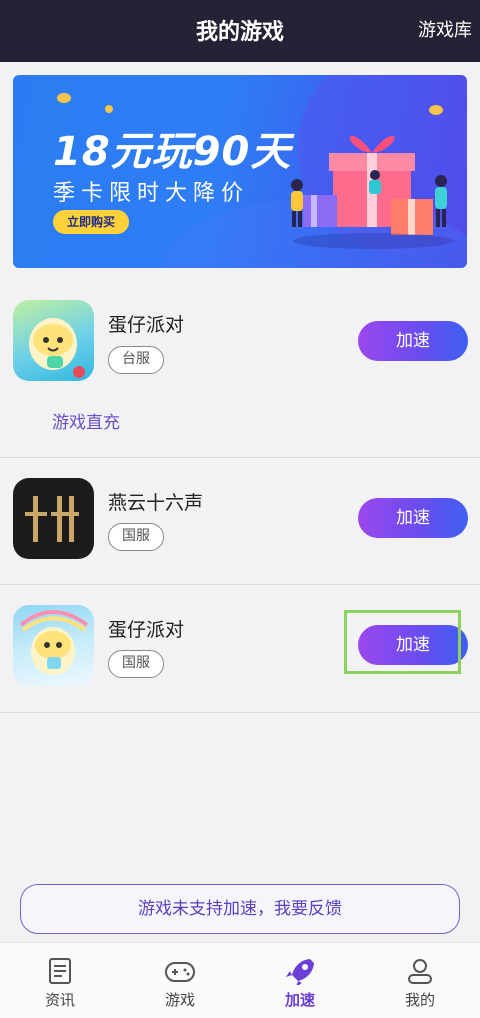 This screenshot has height=1018, width=480. Describe the element at coordinates (240, 909) in the screenshot. I see `feedback-button: 游戏未支持加速，我要反馈` at that location.